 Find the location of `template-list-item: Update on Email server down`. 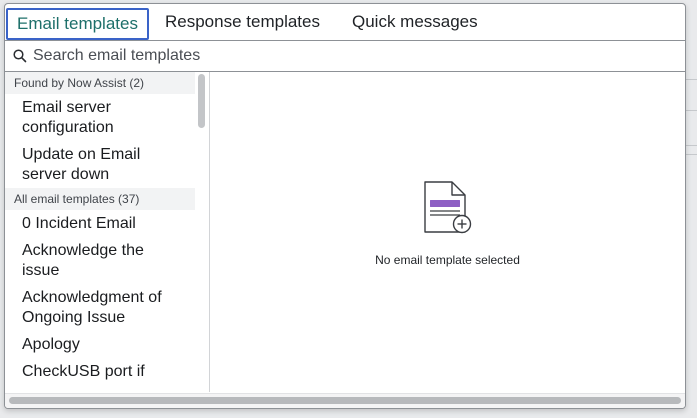

template-list-item: Update on Email server down is located at coordinates (100, 164).